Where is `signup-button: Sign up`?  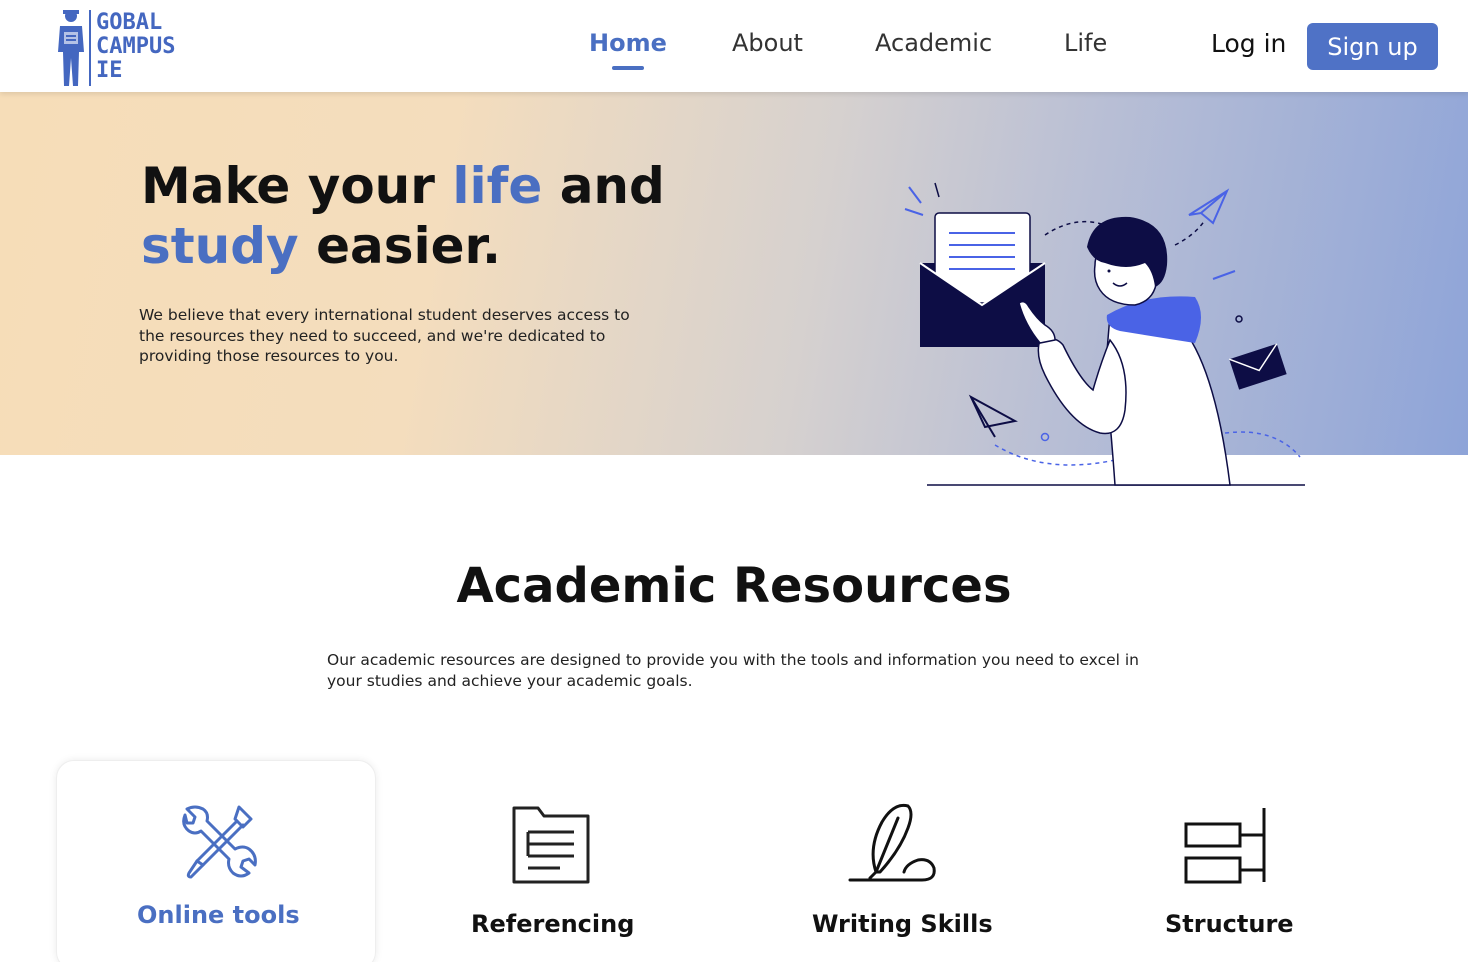 signup-button: Sign up is located at coordinates (1372, 46).